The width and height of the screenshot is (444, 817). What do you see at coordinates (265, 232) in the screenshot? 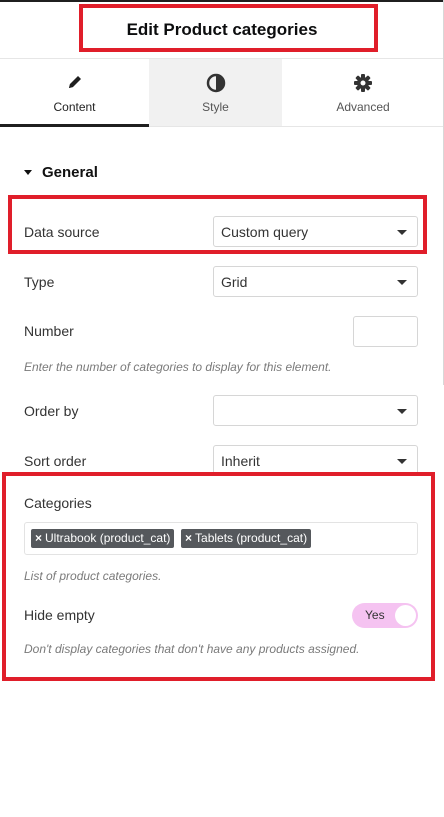
I see `data-source-value: Custom query` at bounding box center [265, 232].